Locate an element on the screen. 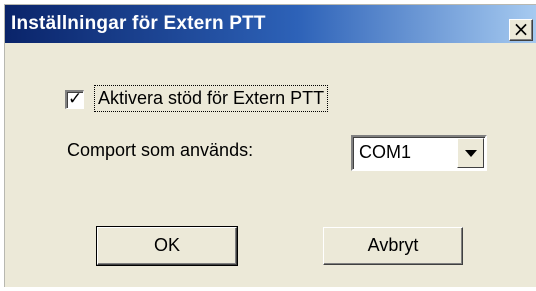 The height and width of the screenshot is (291, 536). enable-ptt-label: Aktivera stöd för Extern PTT is located at coordinates (211, 98).